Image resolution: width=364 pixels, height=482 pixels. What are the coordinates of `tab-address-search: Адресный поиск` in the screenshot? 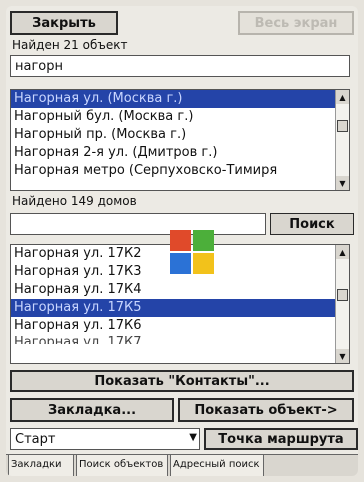 It's located at (217, 465).